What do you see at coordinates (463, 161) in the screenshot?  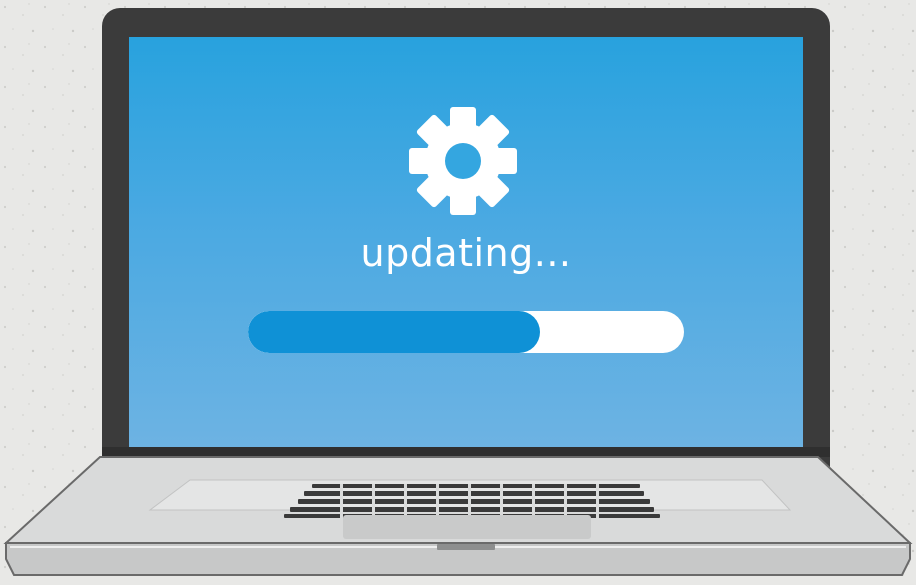 I see `gear-icon` at bounding box center [463, 161].